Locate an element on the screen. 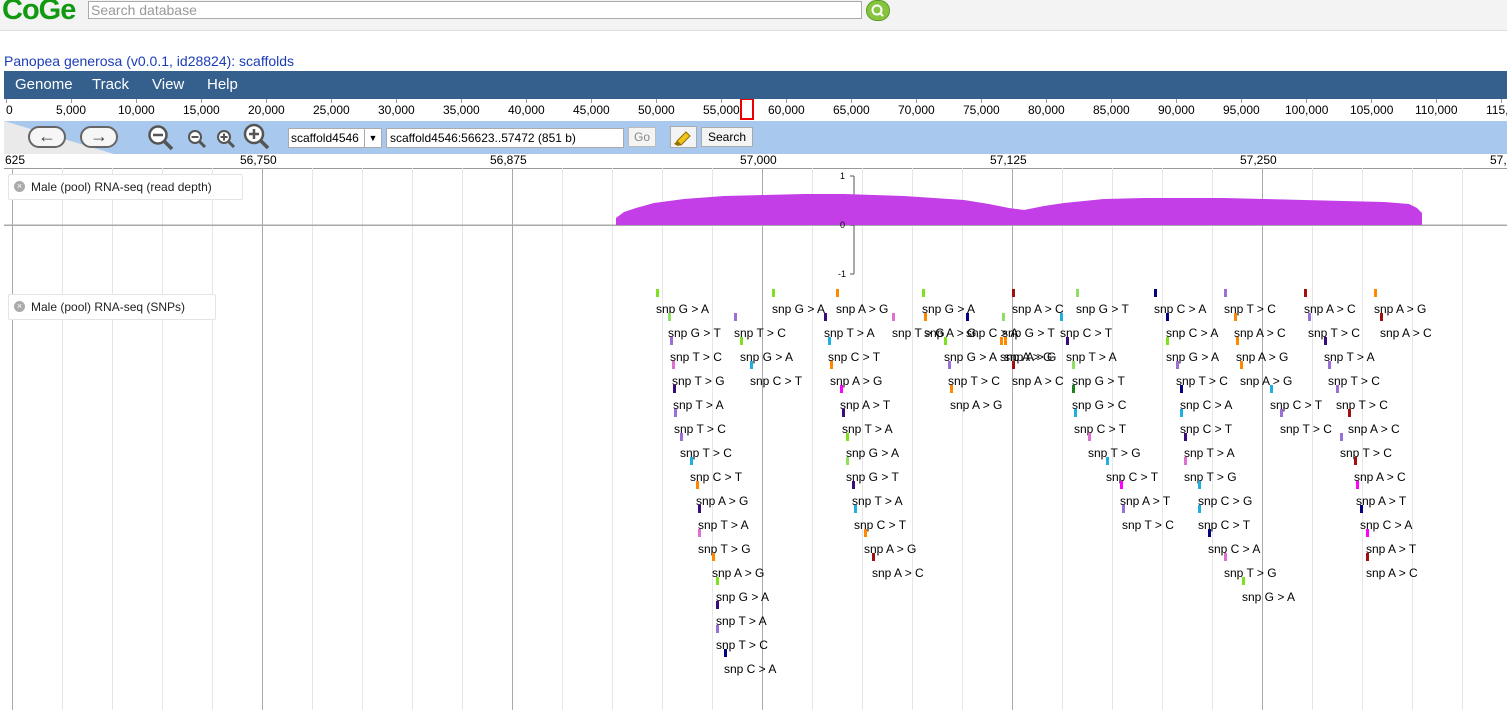  coge-logo: CoGe is located at coordinates (39, 13).